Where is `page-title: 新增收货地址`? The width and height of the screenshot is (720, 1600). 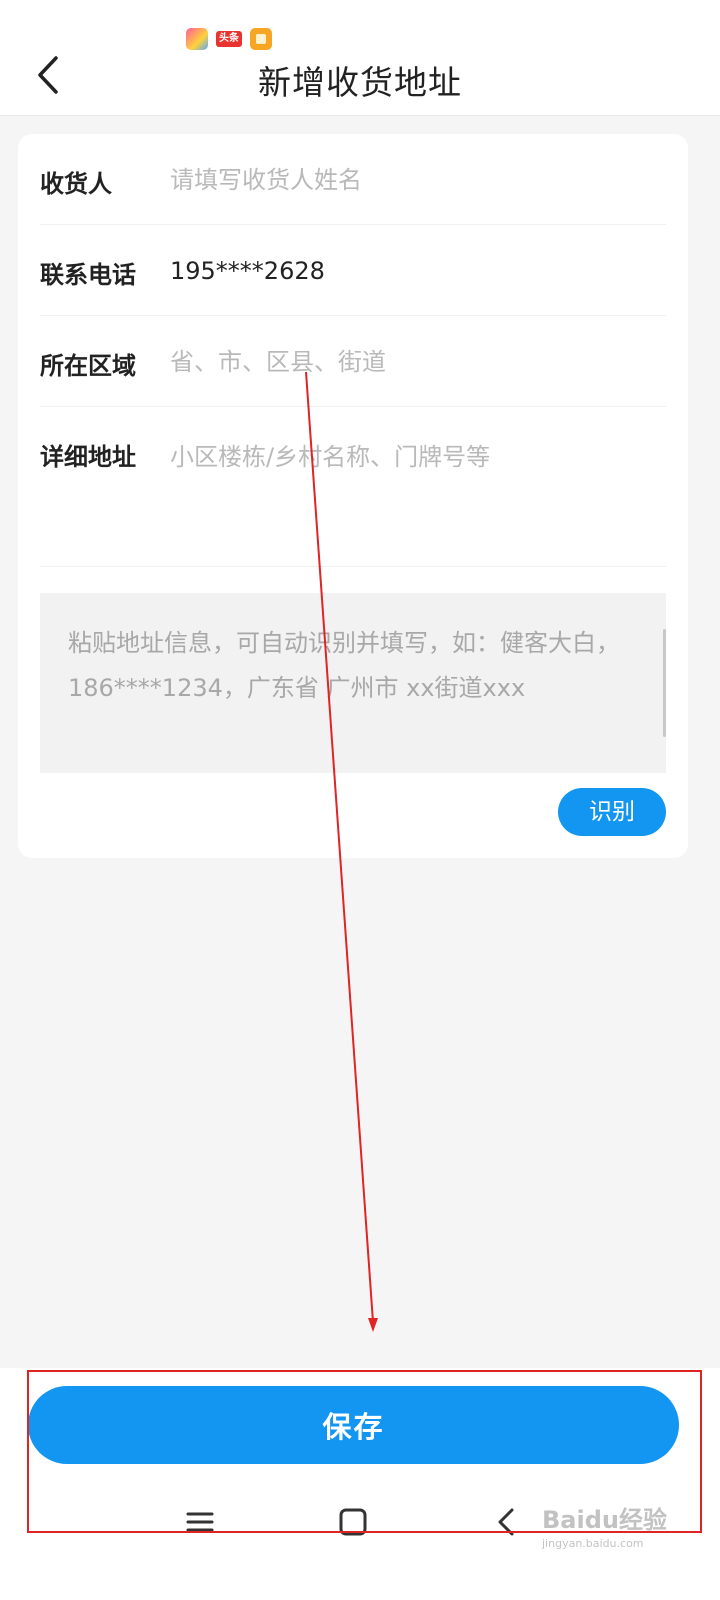 page-title: 新增收货地址 is located at coordinates (360, 82).